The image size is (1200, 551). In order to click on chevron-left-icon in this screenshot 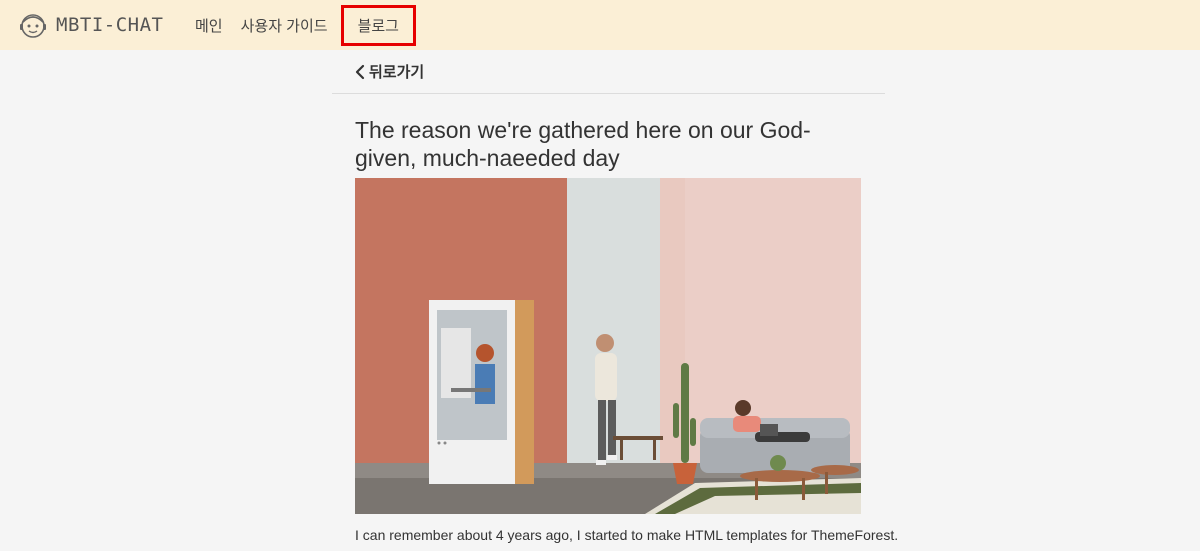, I will do `click(360, 71)`.